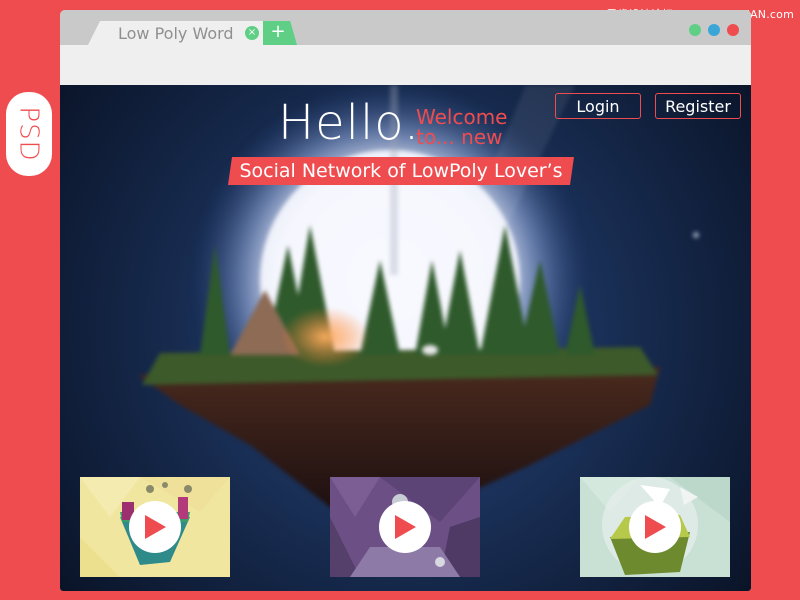 The height and width of the screenshot is (600, 800). What do you see at coordinates (695, 30) in the screenshot?
I see `window-dot-green-icon` at bounding box center [695, 30].